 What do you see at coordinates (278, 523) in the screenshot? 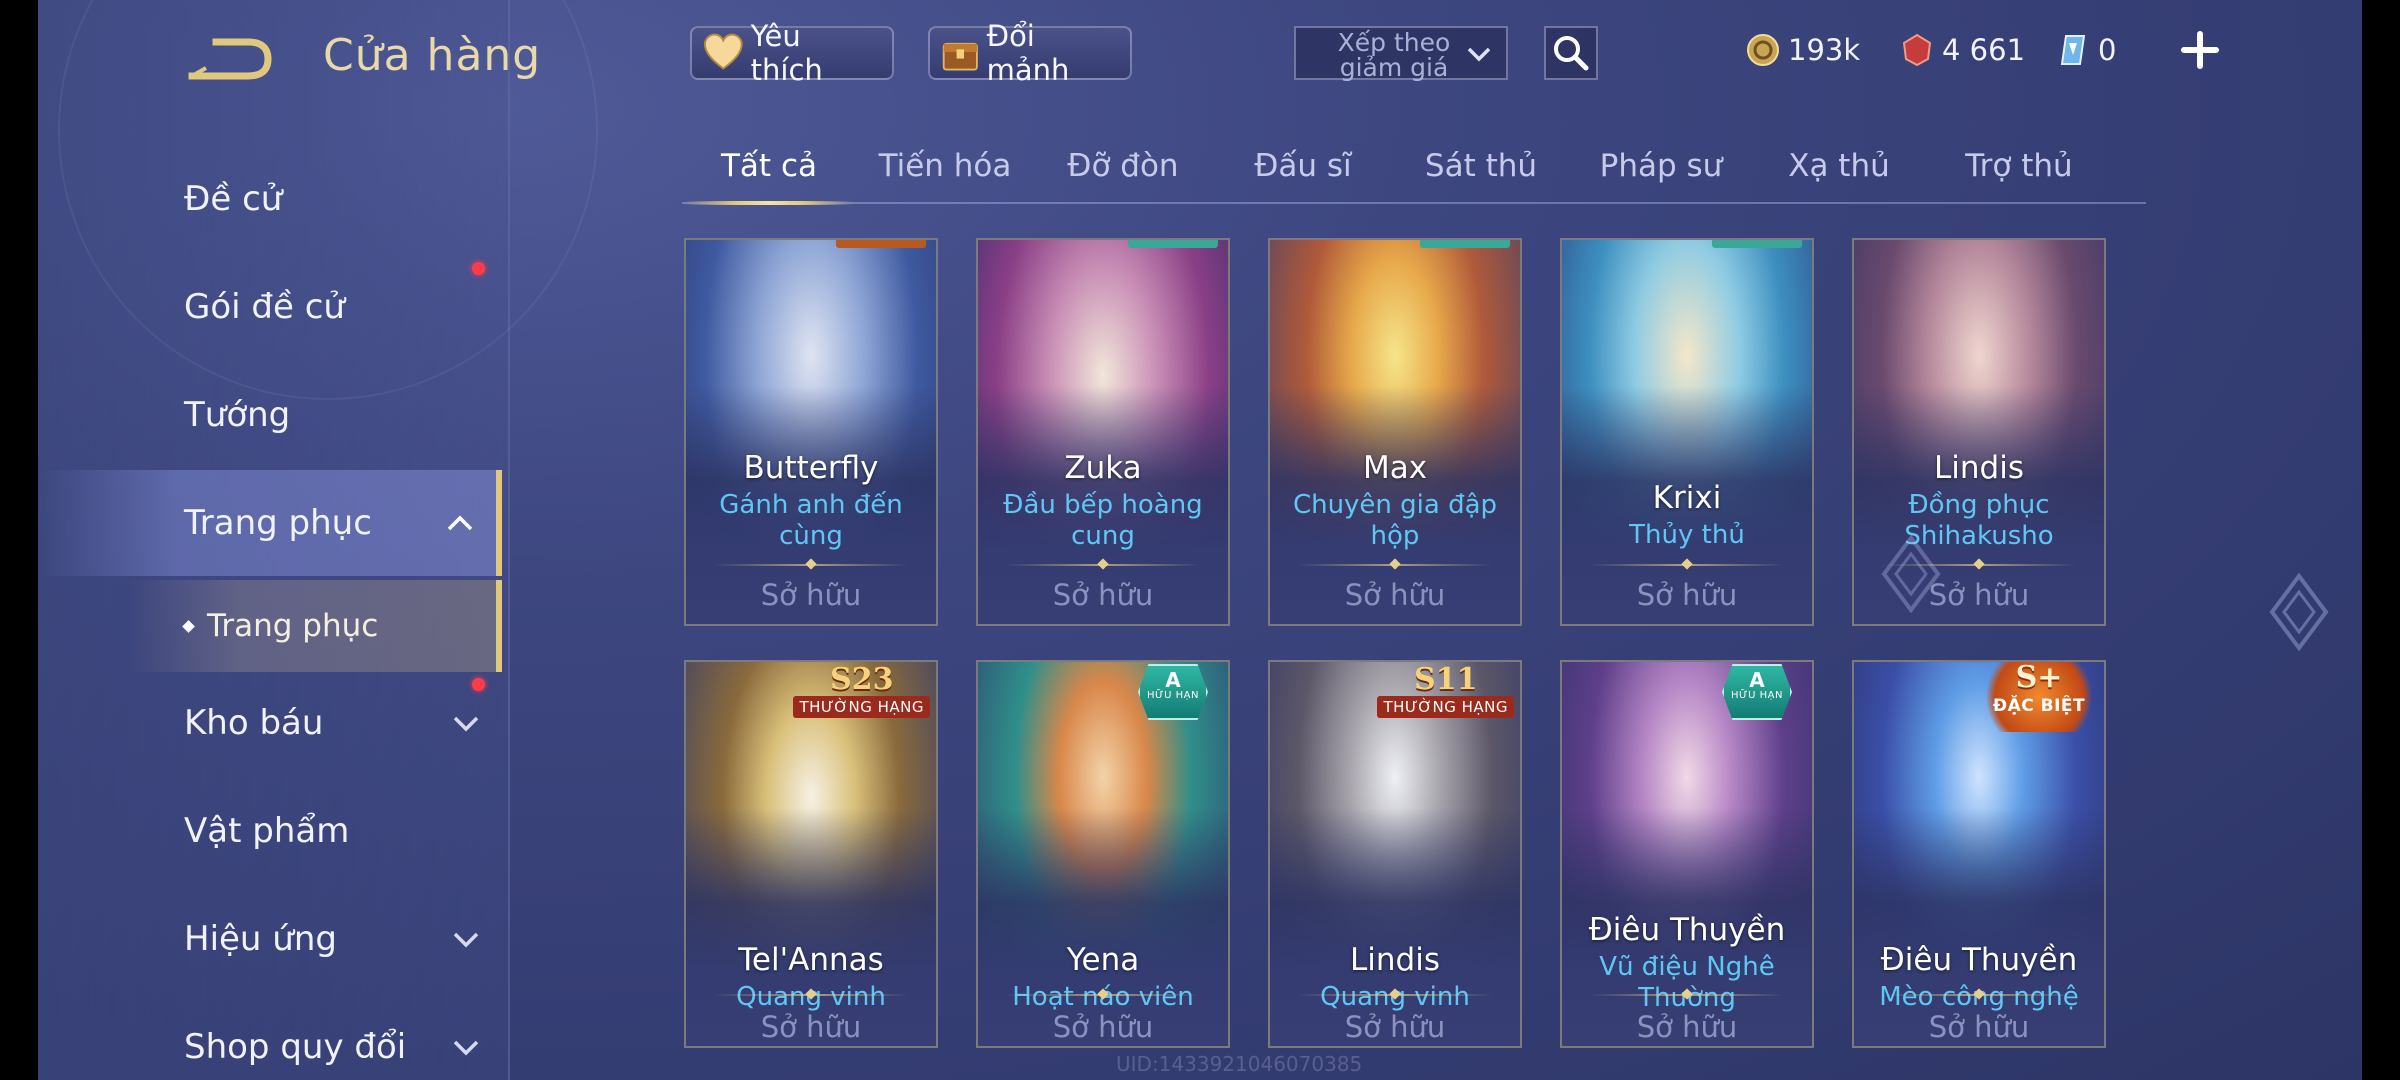
I see `sidebar-item-label: Trang phục` at bounding box center [278, 523].